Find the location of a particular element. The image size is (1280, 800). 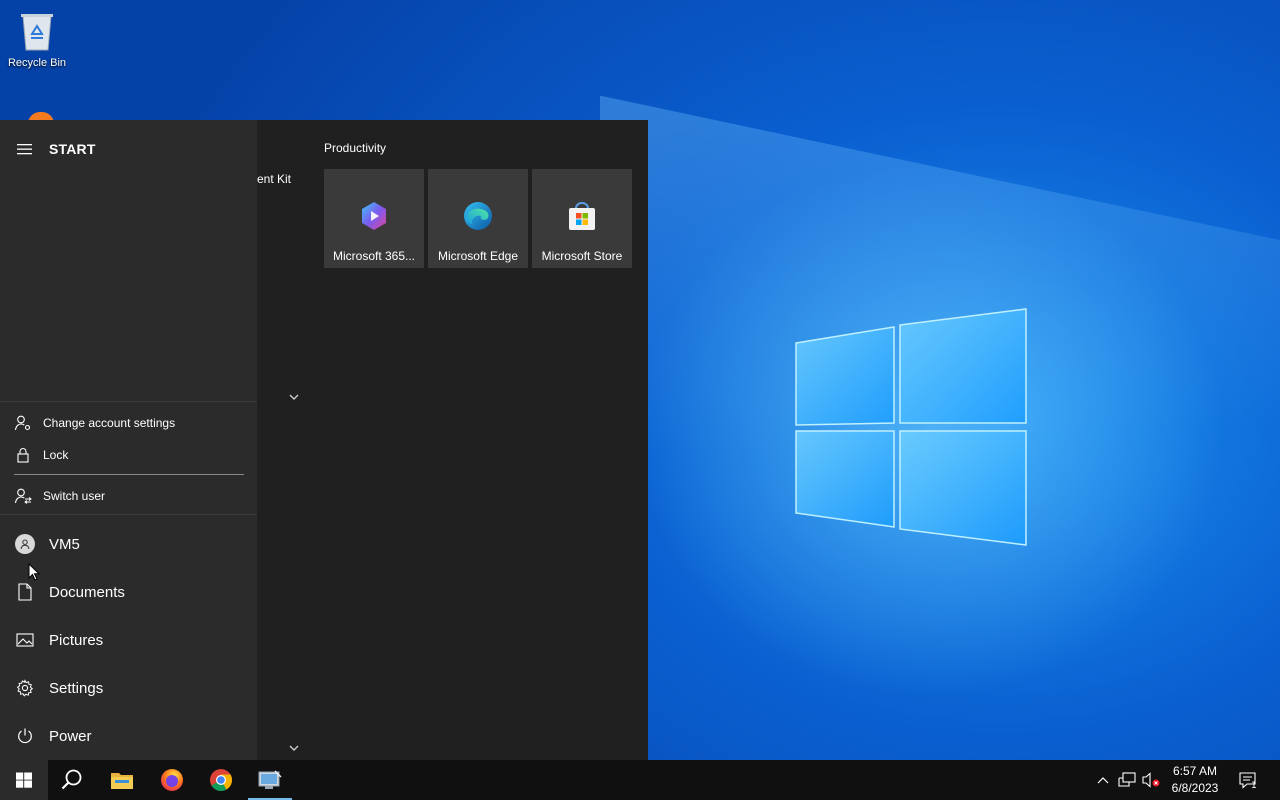

firefox-icon is located at coordinates (172, 780).